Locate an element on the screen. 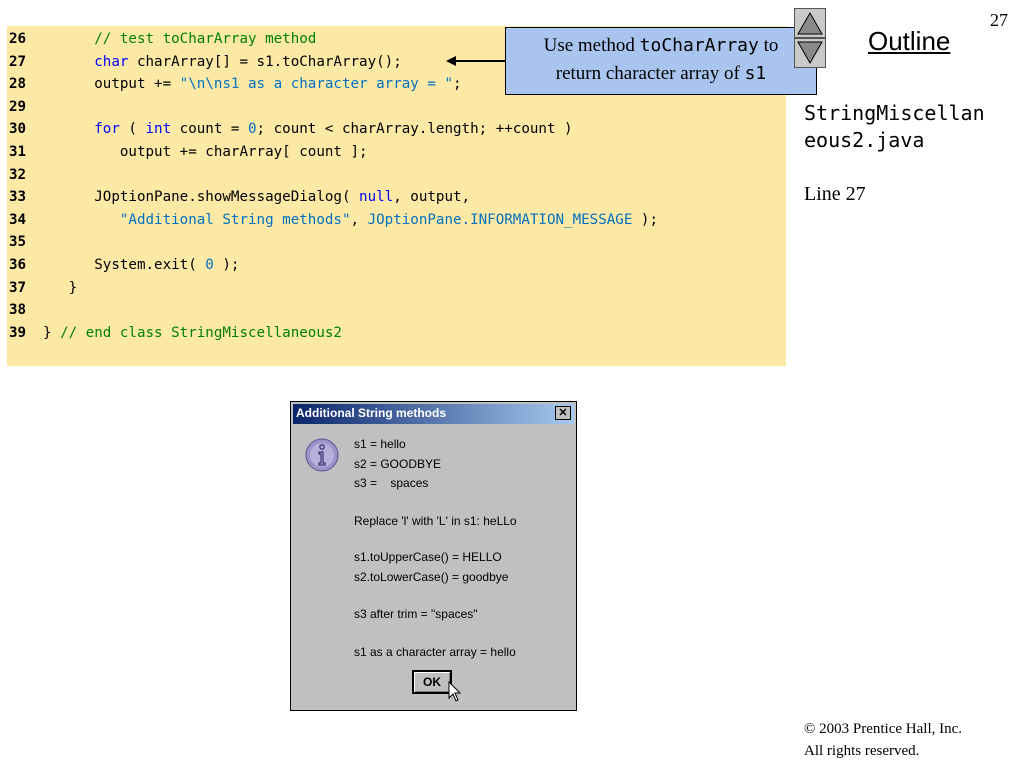  line-number: 28 is located at coordinates (18, 84).